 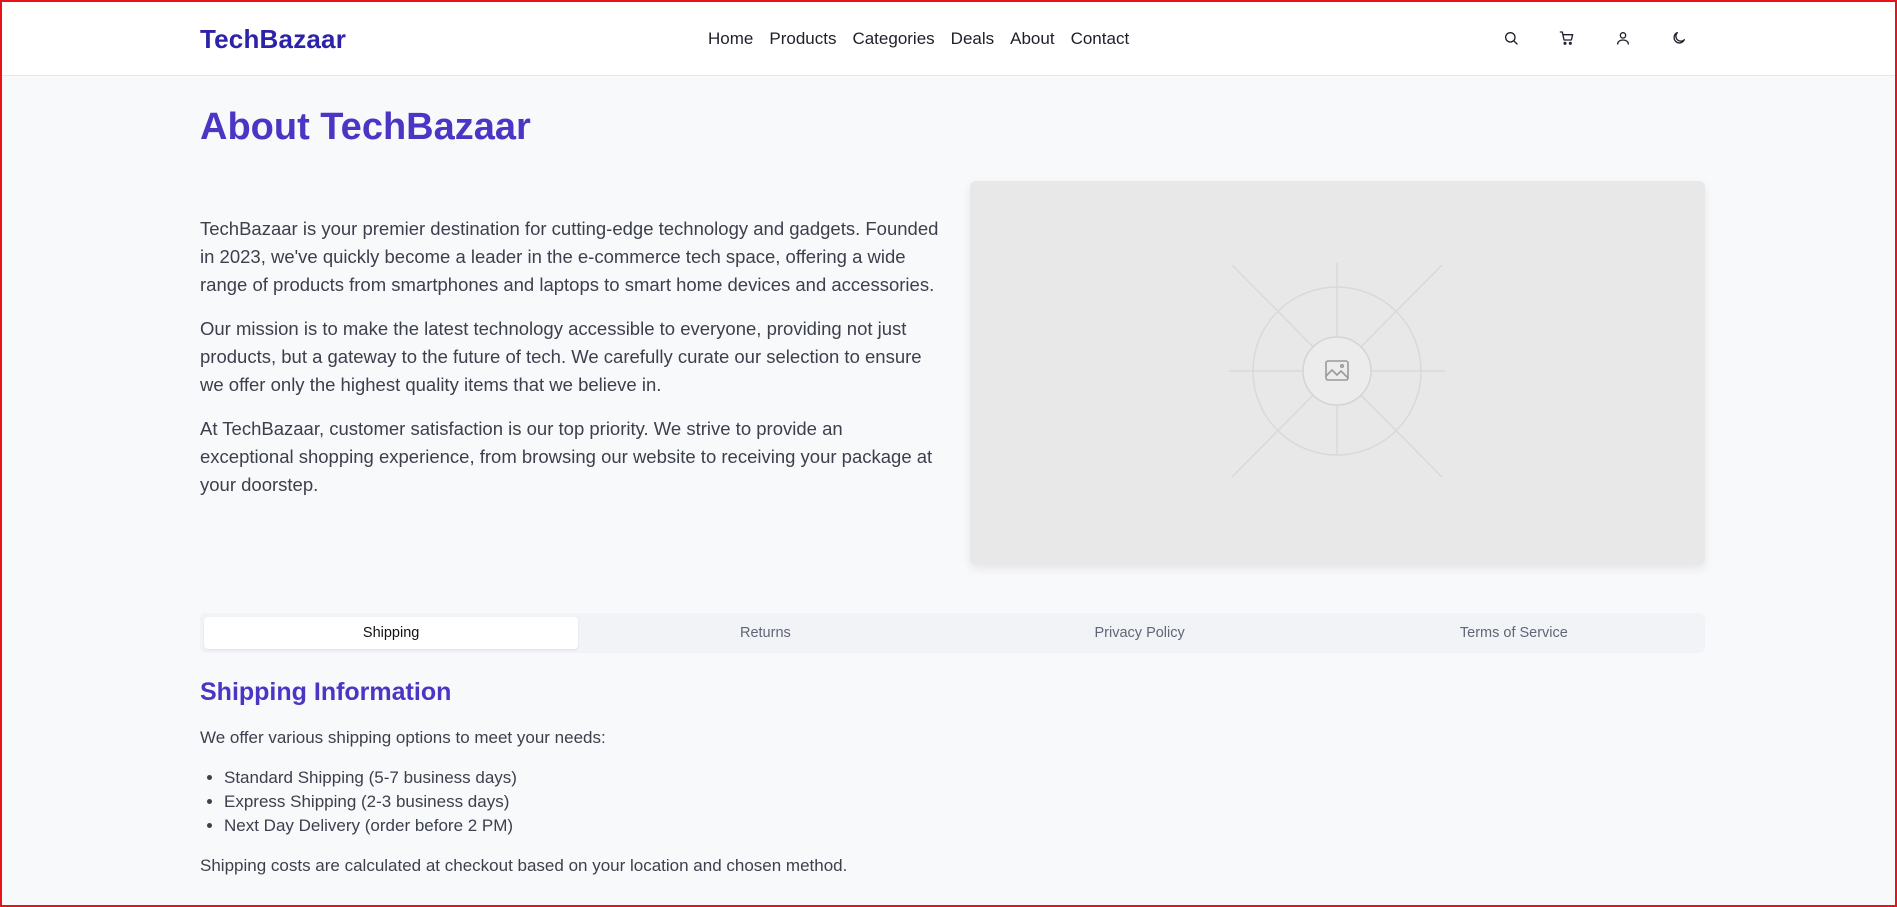 I want to click on tab-terms-of-service: Terms of Service, so click(x=1514, y=633).